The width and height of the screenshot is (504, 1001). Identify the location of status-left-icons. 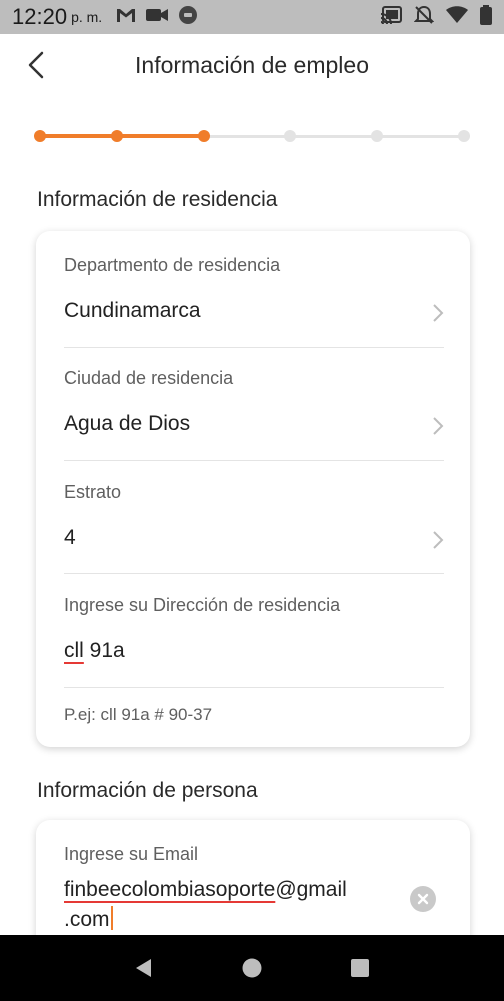
(157, 17).